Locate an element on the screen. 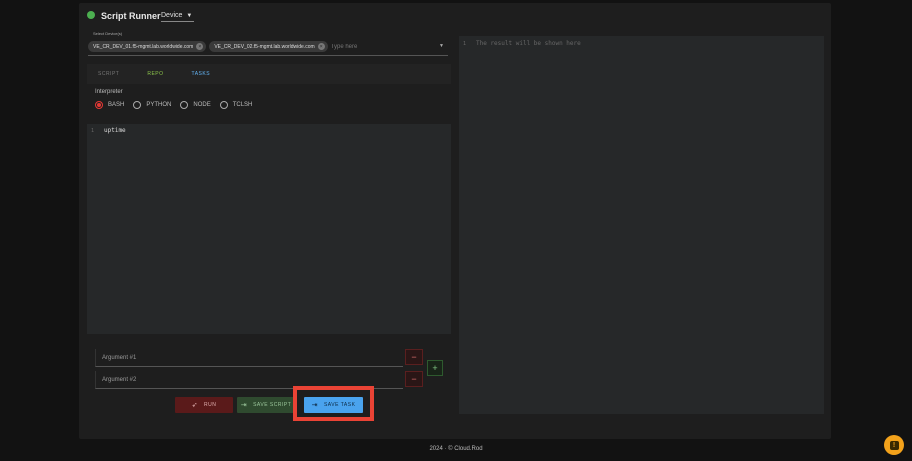  device-chip: VE_CR_DEV_02.f5-mgmt.lab.worldwide.com × is located at coordinates (268, 46).